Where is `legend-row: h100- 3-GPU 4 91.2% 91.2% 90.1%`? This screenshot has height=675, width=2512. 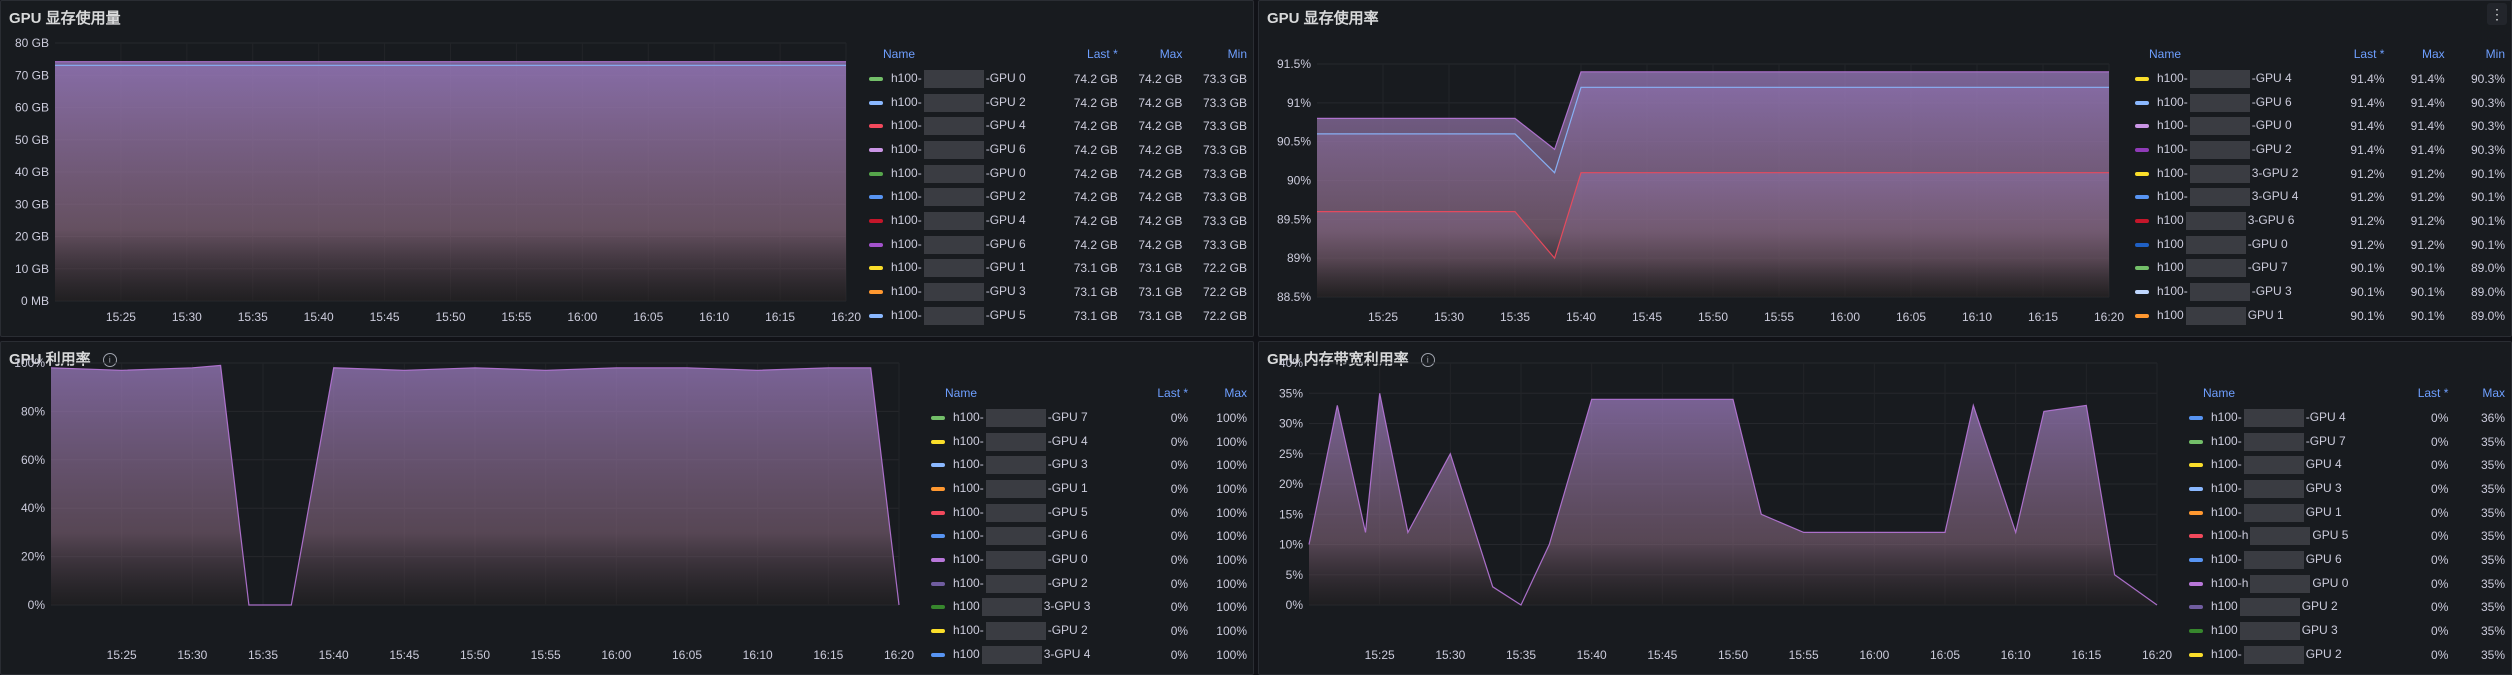
legend-row: h100- 3-GPU 4 91.2% 91.2% 90.1% is located at coordinates (2320, 197).